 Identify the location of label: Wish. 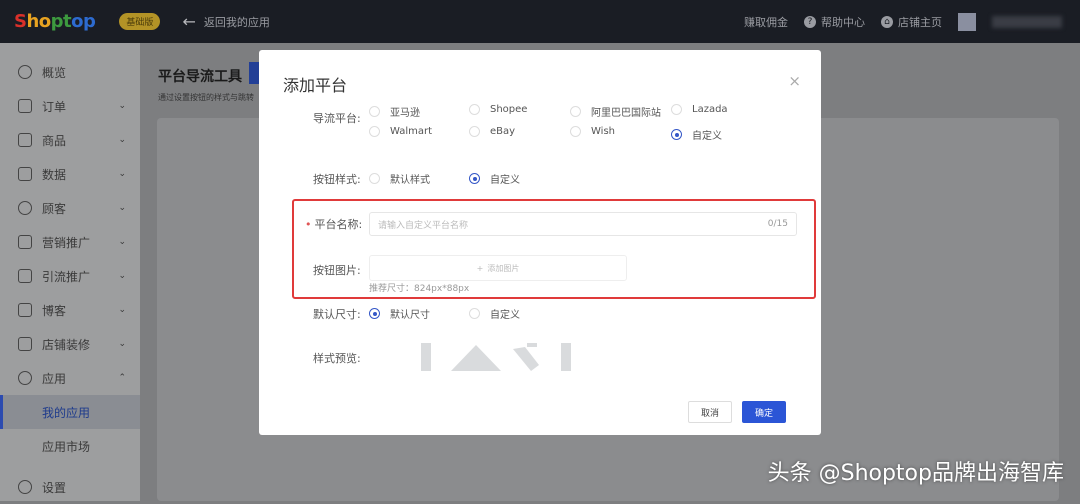
(603, 131).